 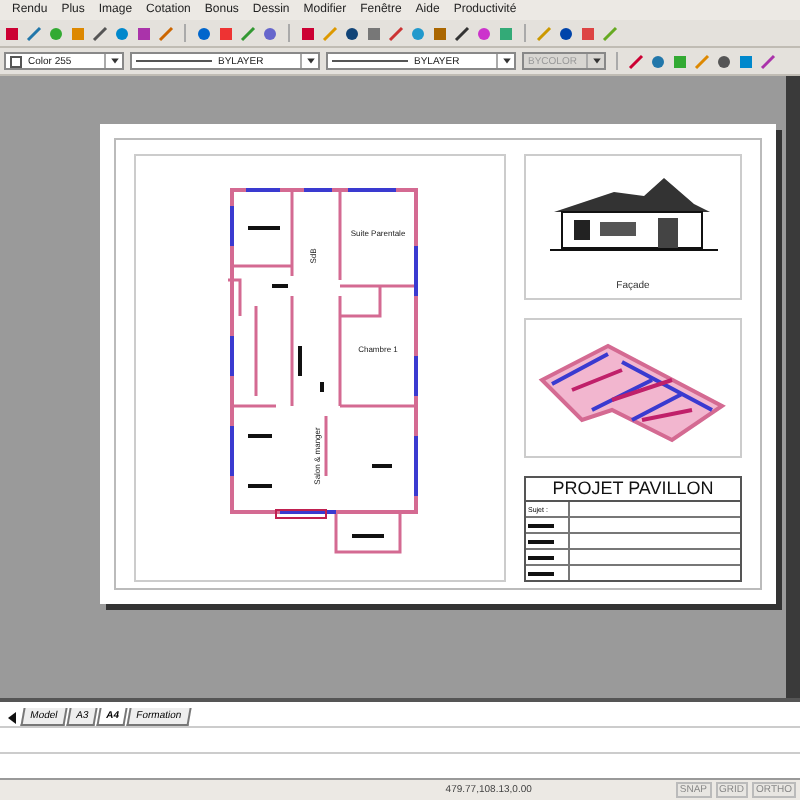 I want to click on scrollbar, so click(x=793, y=387).